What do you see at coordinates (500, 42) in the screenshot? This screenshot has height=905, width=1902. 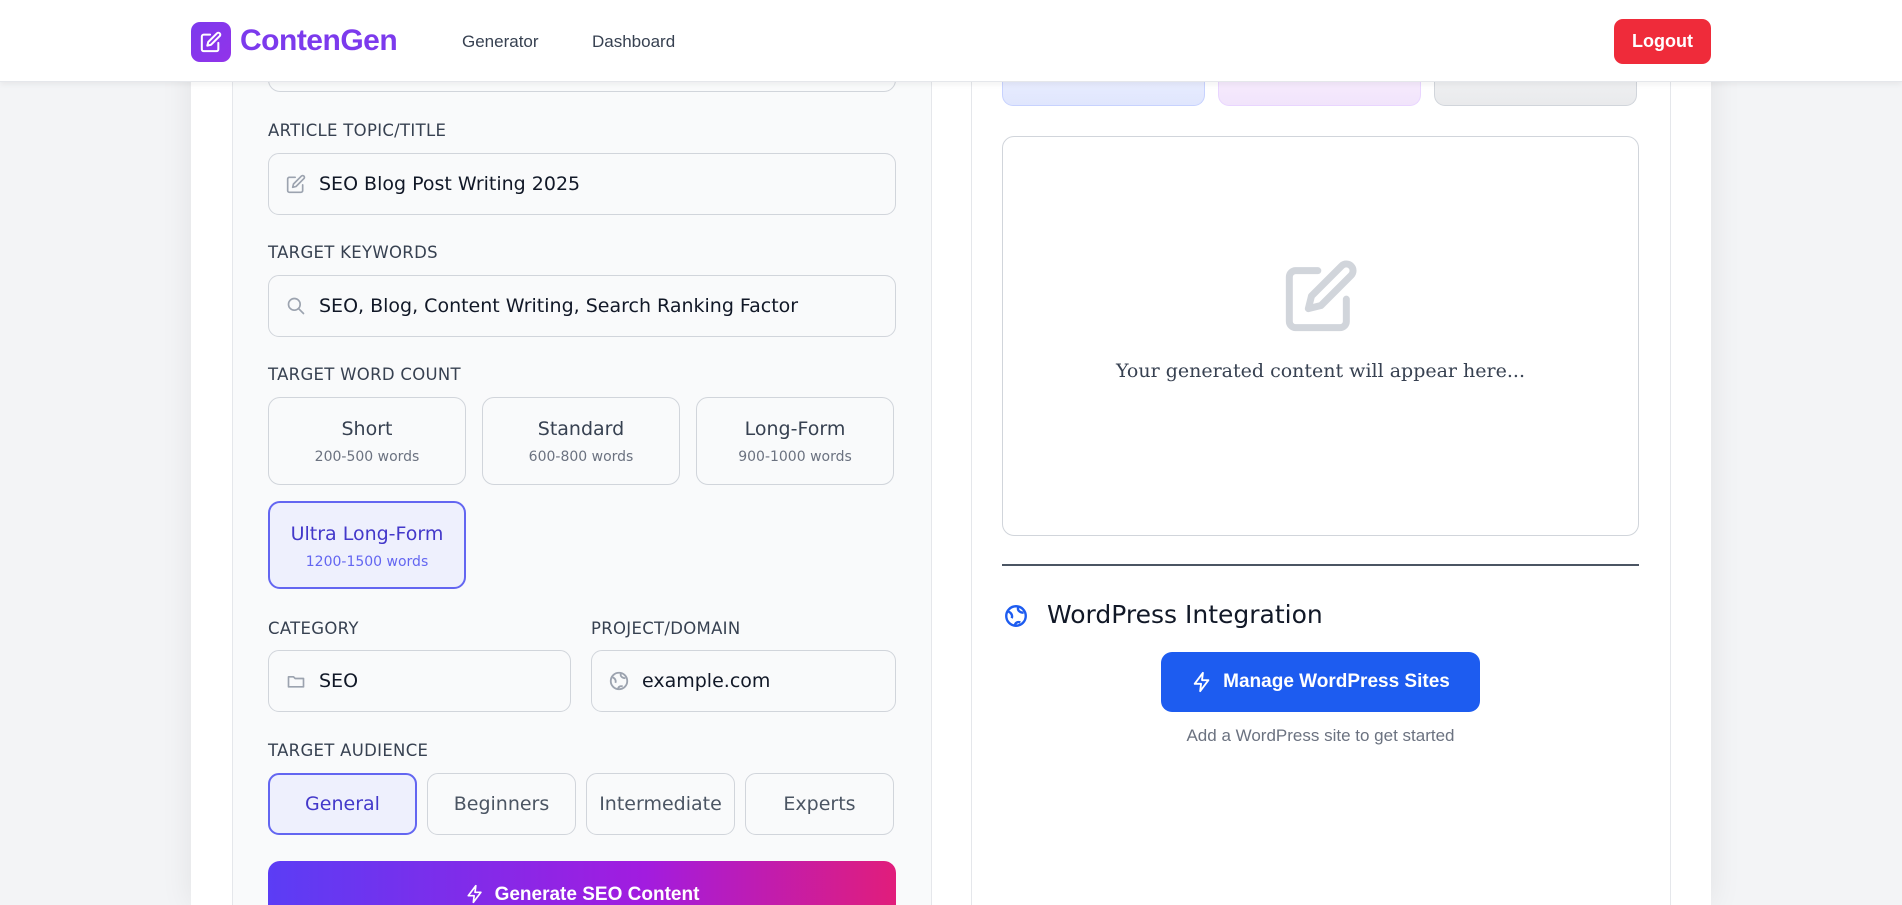 I see `nav-link-generator: Generator` at bounding box center [500, 42].